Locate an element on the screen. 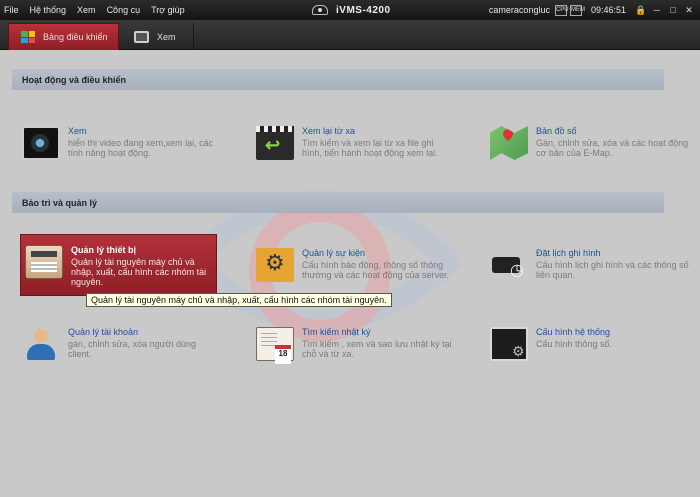 This screenshot has width=700, height=497. item-title: Tìm kiếm nhật ký is located at coordinates (336, 332).